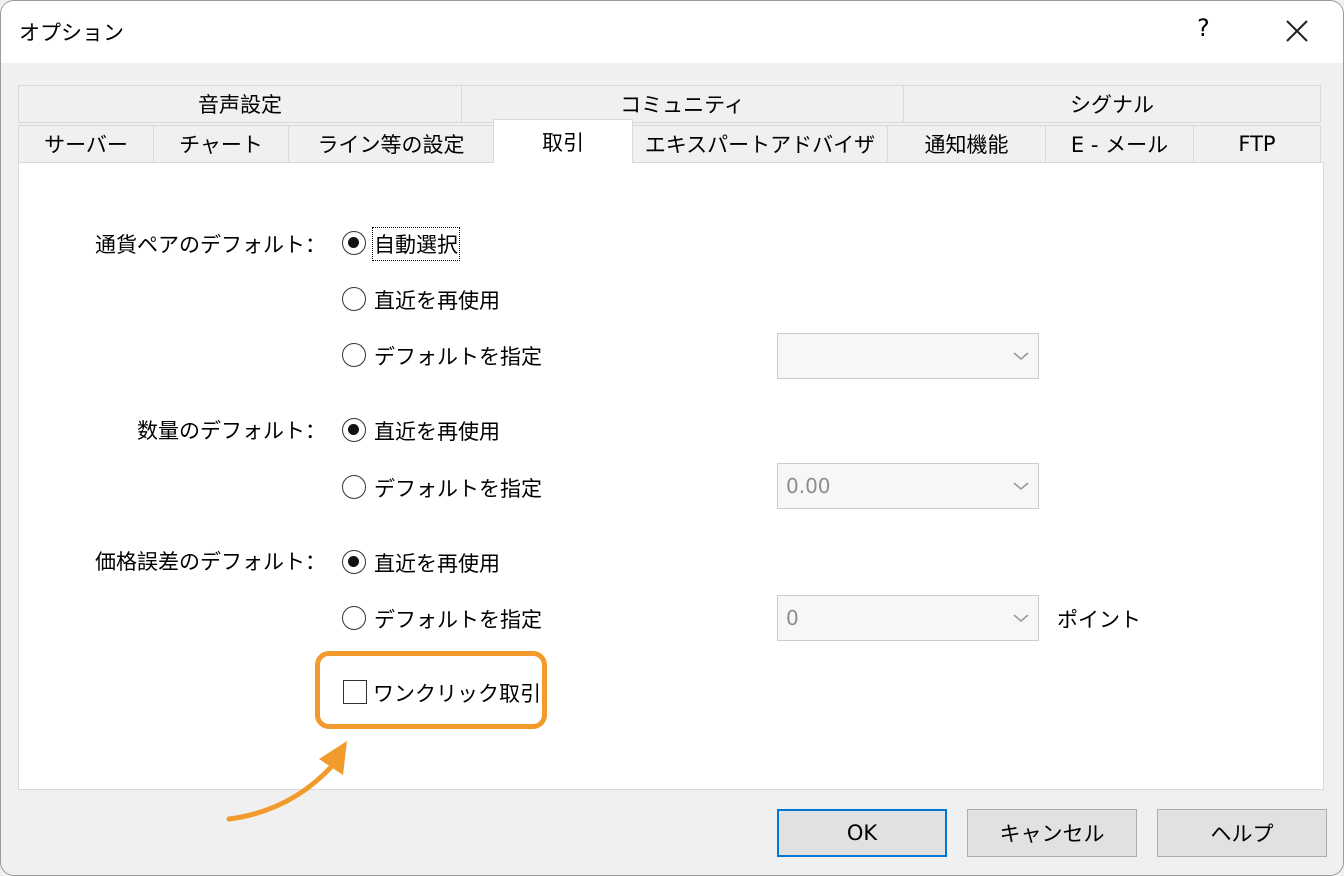  Describe the element at coordinates (221, 144) in the screenshot. I see `tab-chart: チャート` at that location.